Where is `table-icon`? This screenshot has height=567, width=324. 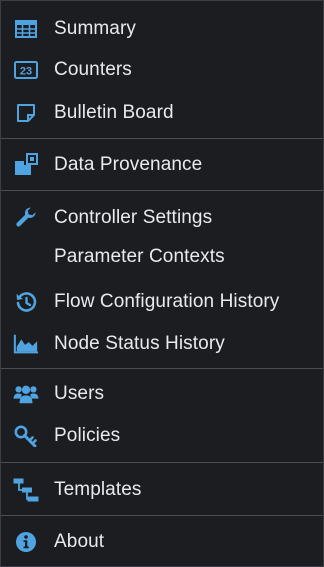
table-icon is located at coordinates (26, 29).